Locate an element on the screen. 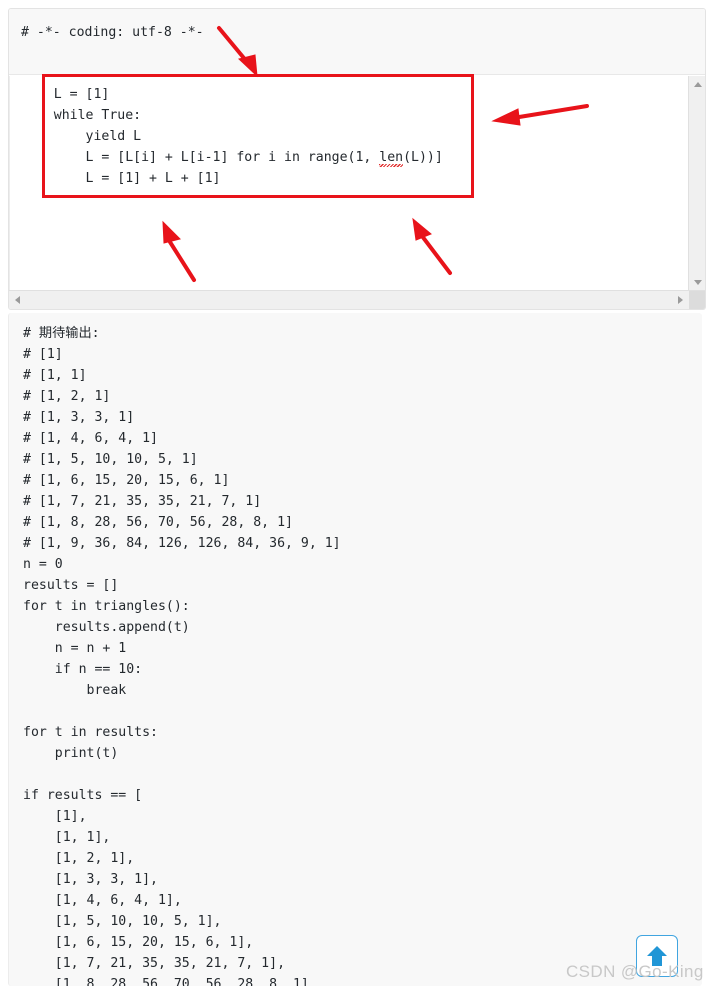 Image resolution: width=714 pixels, height=994 pixels. code-line: # [1, 8, 28, 56, 70, 56, 28, 8, 1] is located at coordinates (158, 522).